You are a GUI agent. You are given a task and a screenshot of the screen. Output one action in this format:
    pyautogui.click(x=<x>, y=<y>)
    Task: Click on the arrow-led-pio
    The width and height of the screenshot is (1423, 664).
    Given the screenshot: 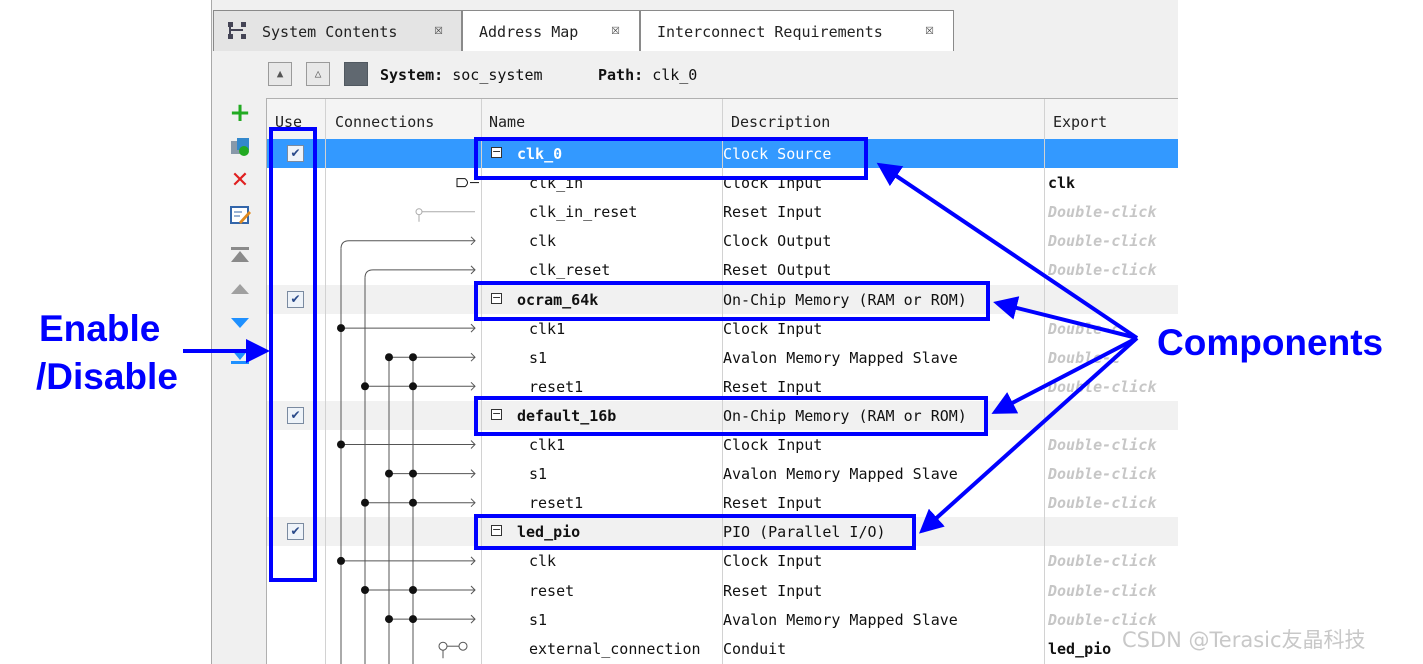 What is the action you would take?
    pyautogui.click(x=1029, y=435)
    